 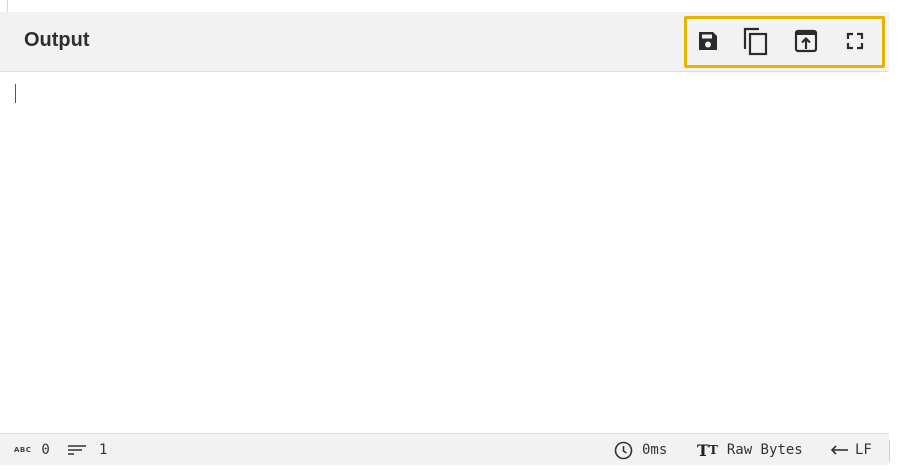 I want to click on page-title: Output, so click(x=57, y=40).